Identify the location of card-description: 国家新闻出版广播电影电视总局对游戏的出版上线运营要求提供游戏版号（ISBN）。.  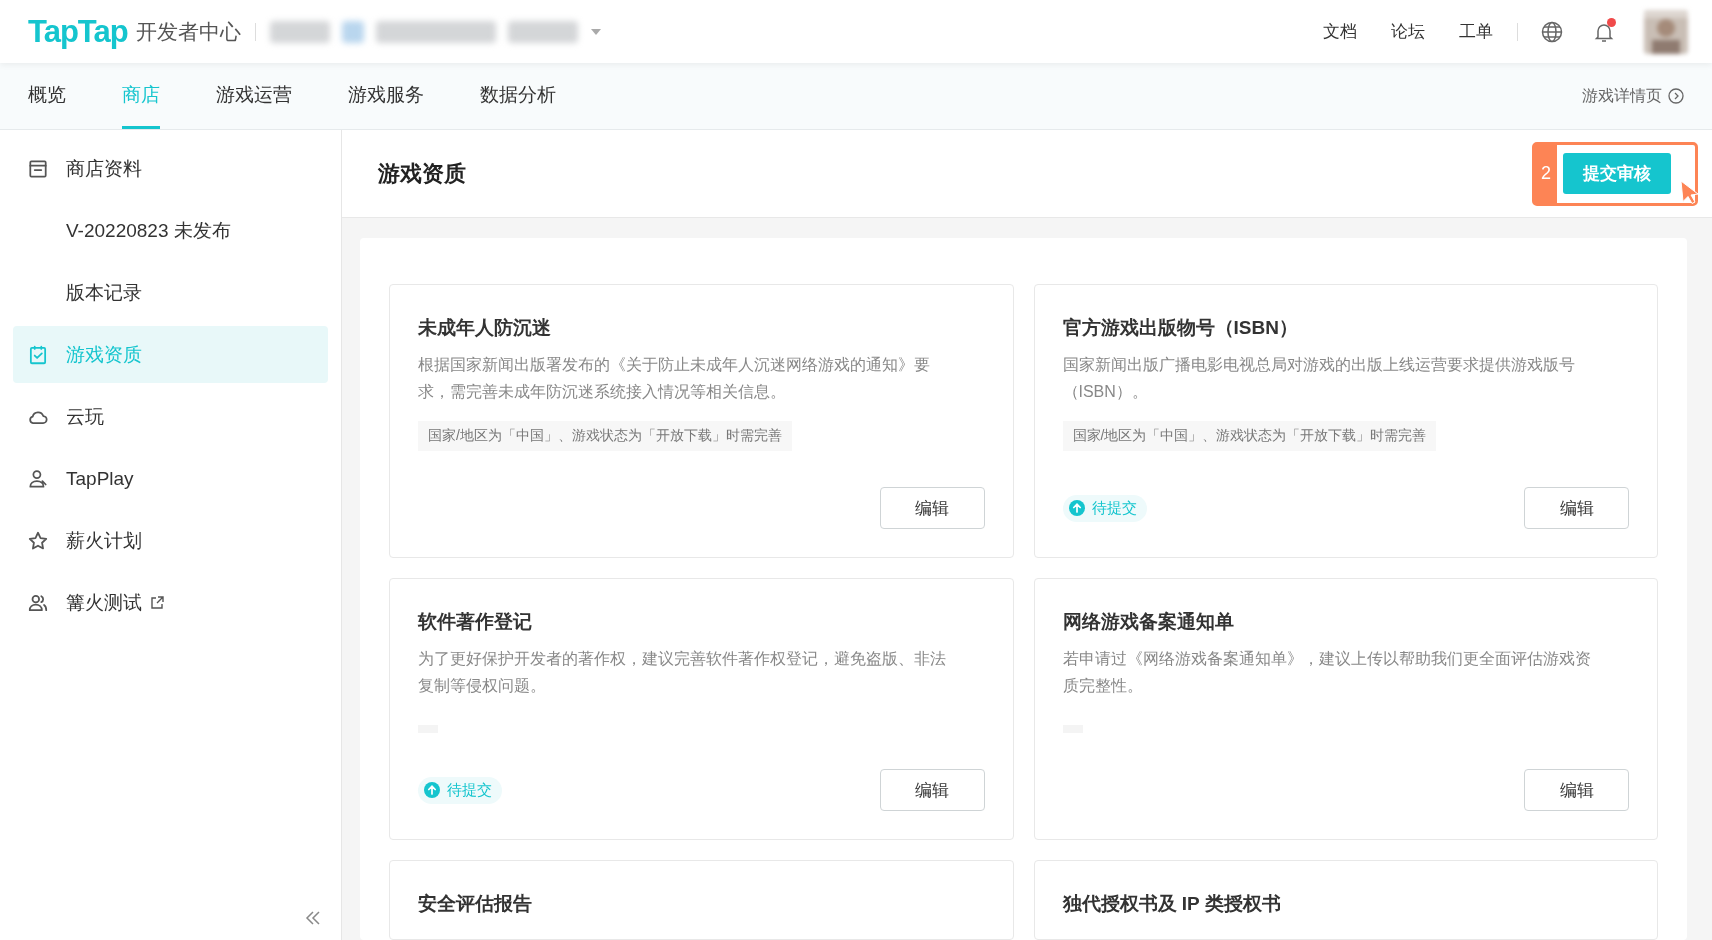
(1319, 378).